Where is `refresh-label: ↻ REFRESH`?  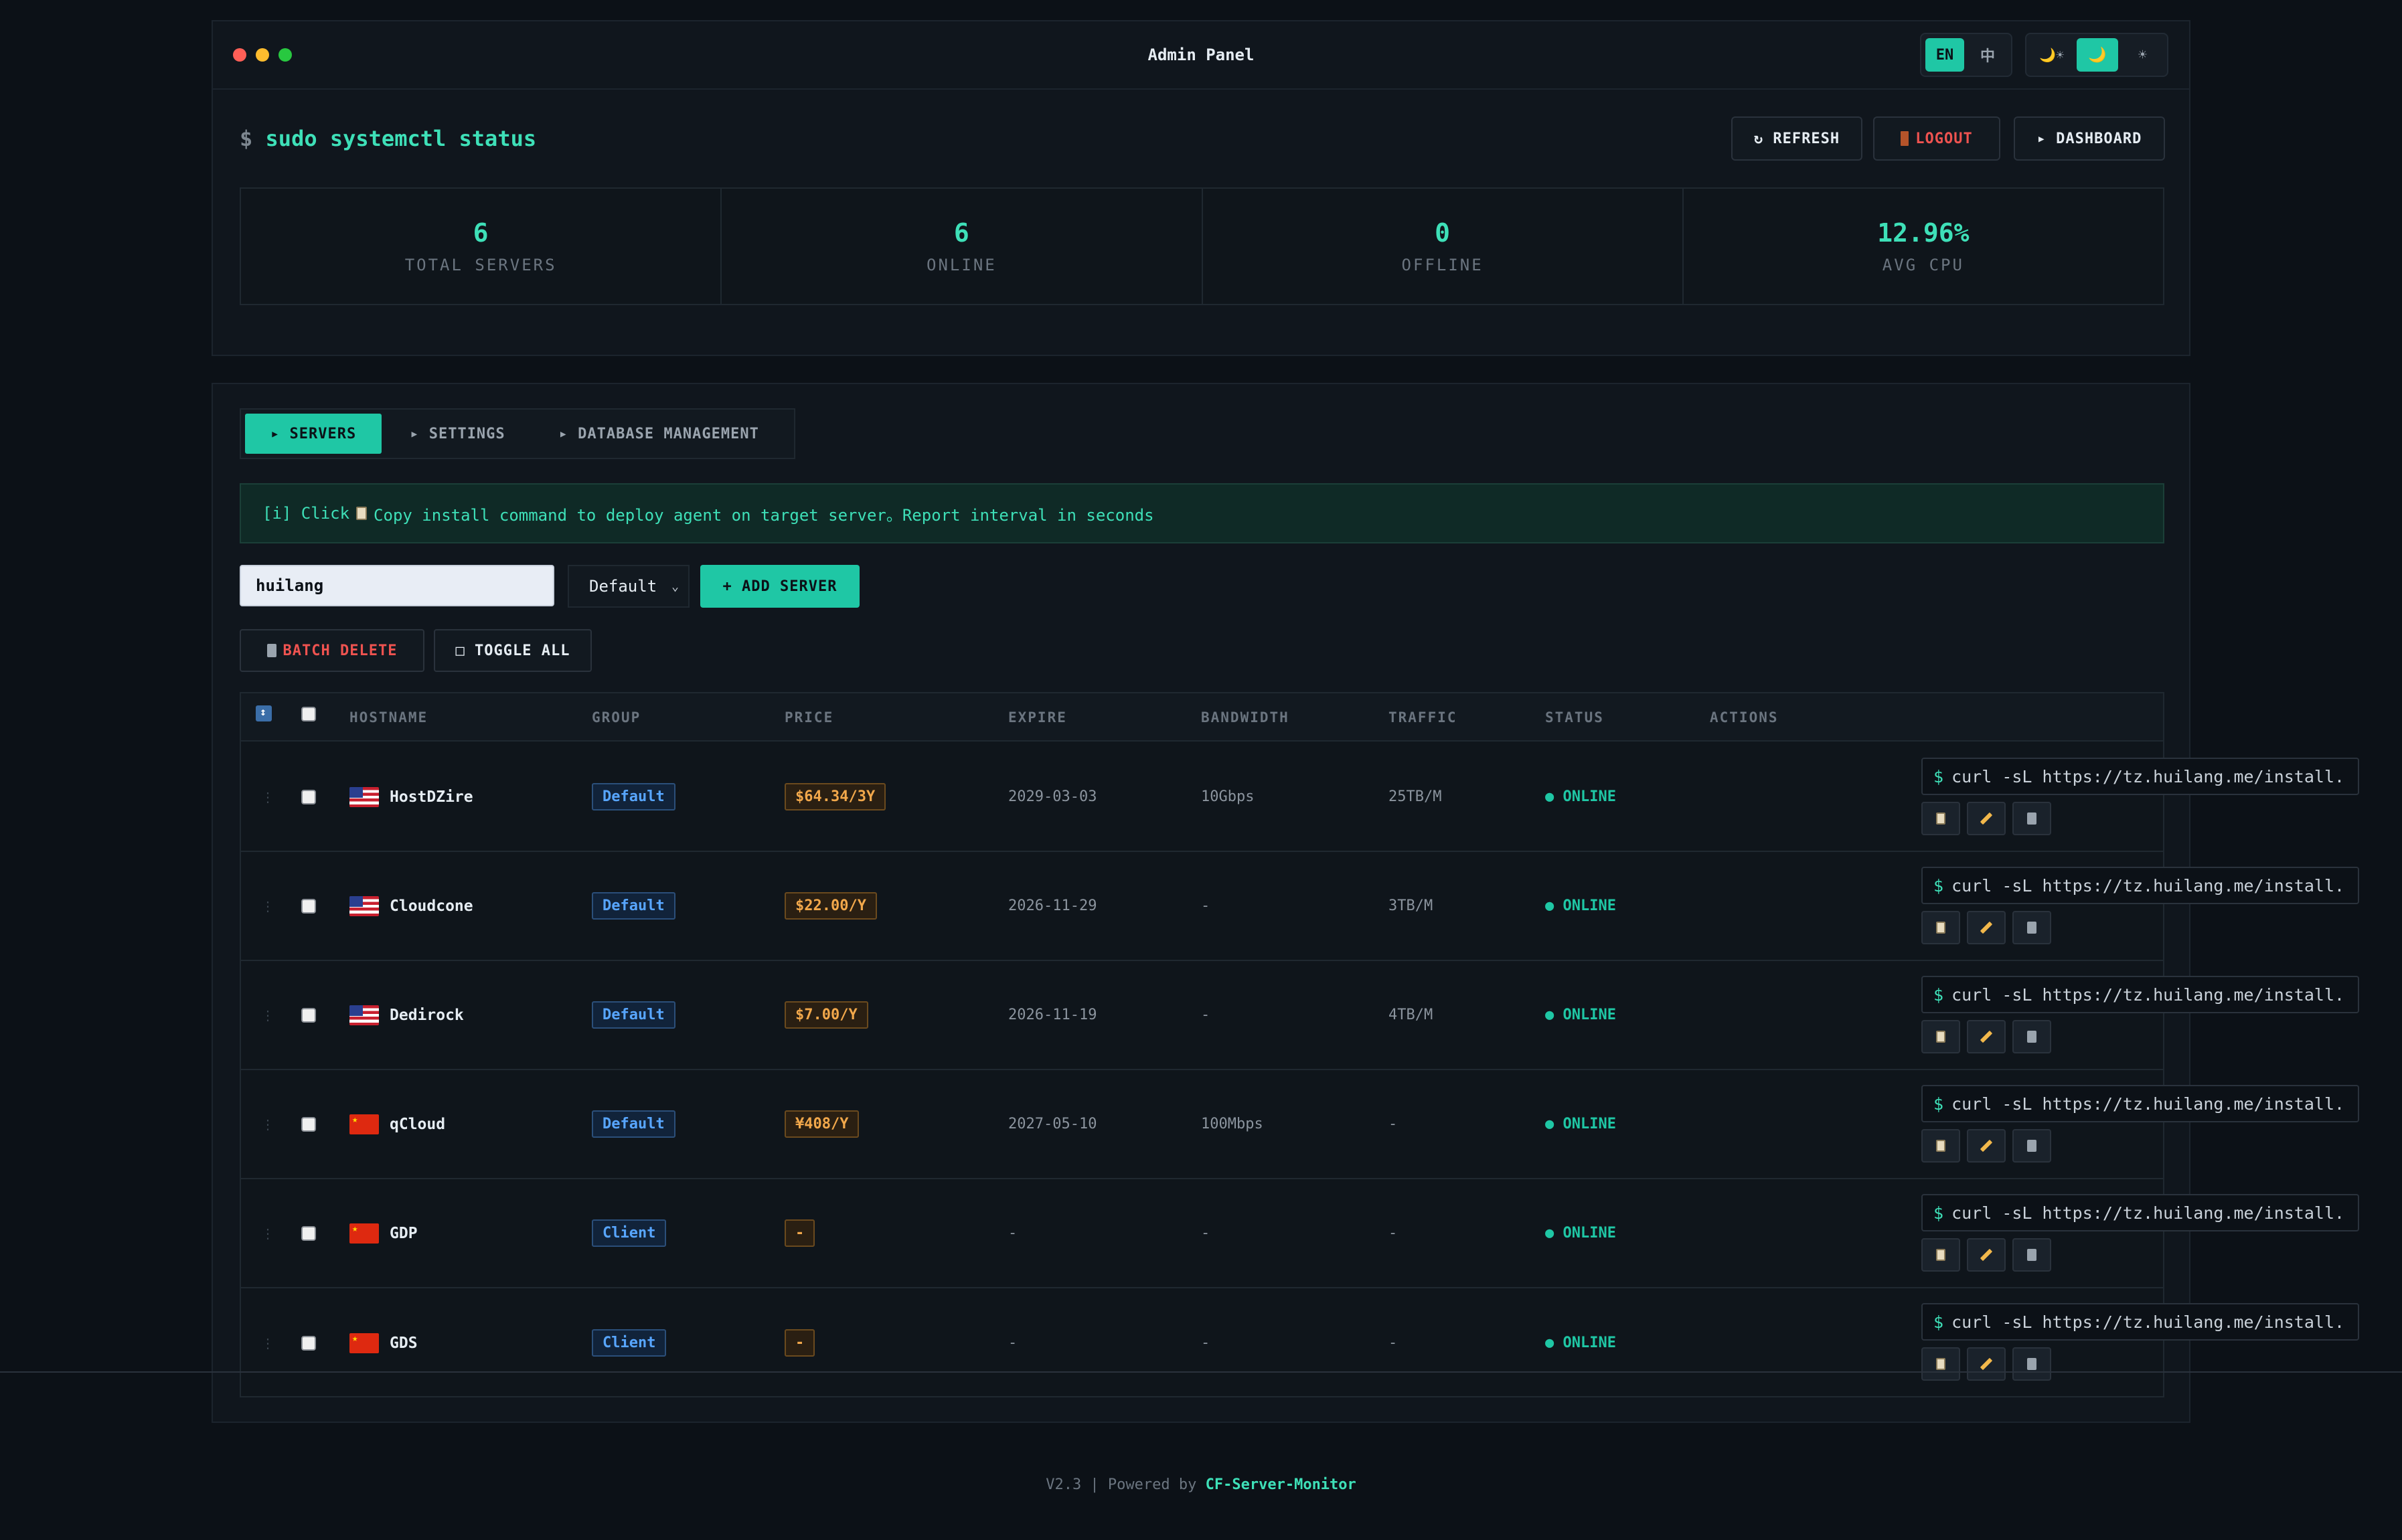
refresh-label: ↻ REFRESH is located at coordinates (1797, 138).